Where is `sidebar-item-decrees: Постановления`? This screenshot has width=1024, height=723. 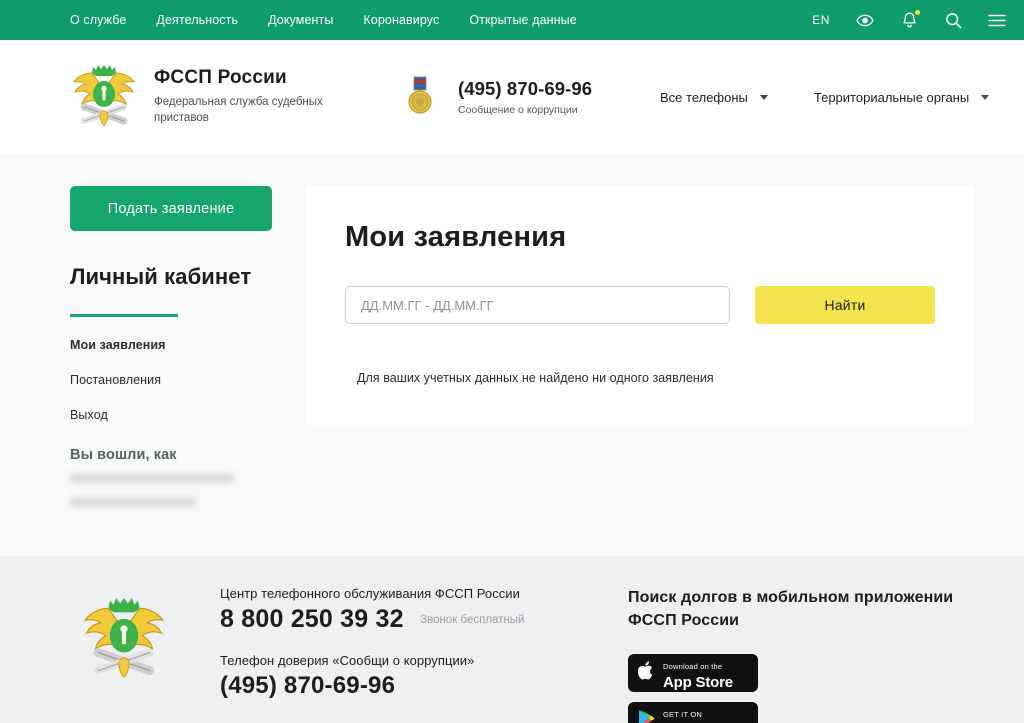 sidebar-item-decrees: Постановления is located at coordinates (172, 380).